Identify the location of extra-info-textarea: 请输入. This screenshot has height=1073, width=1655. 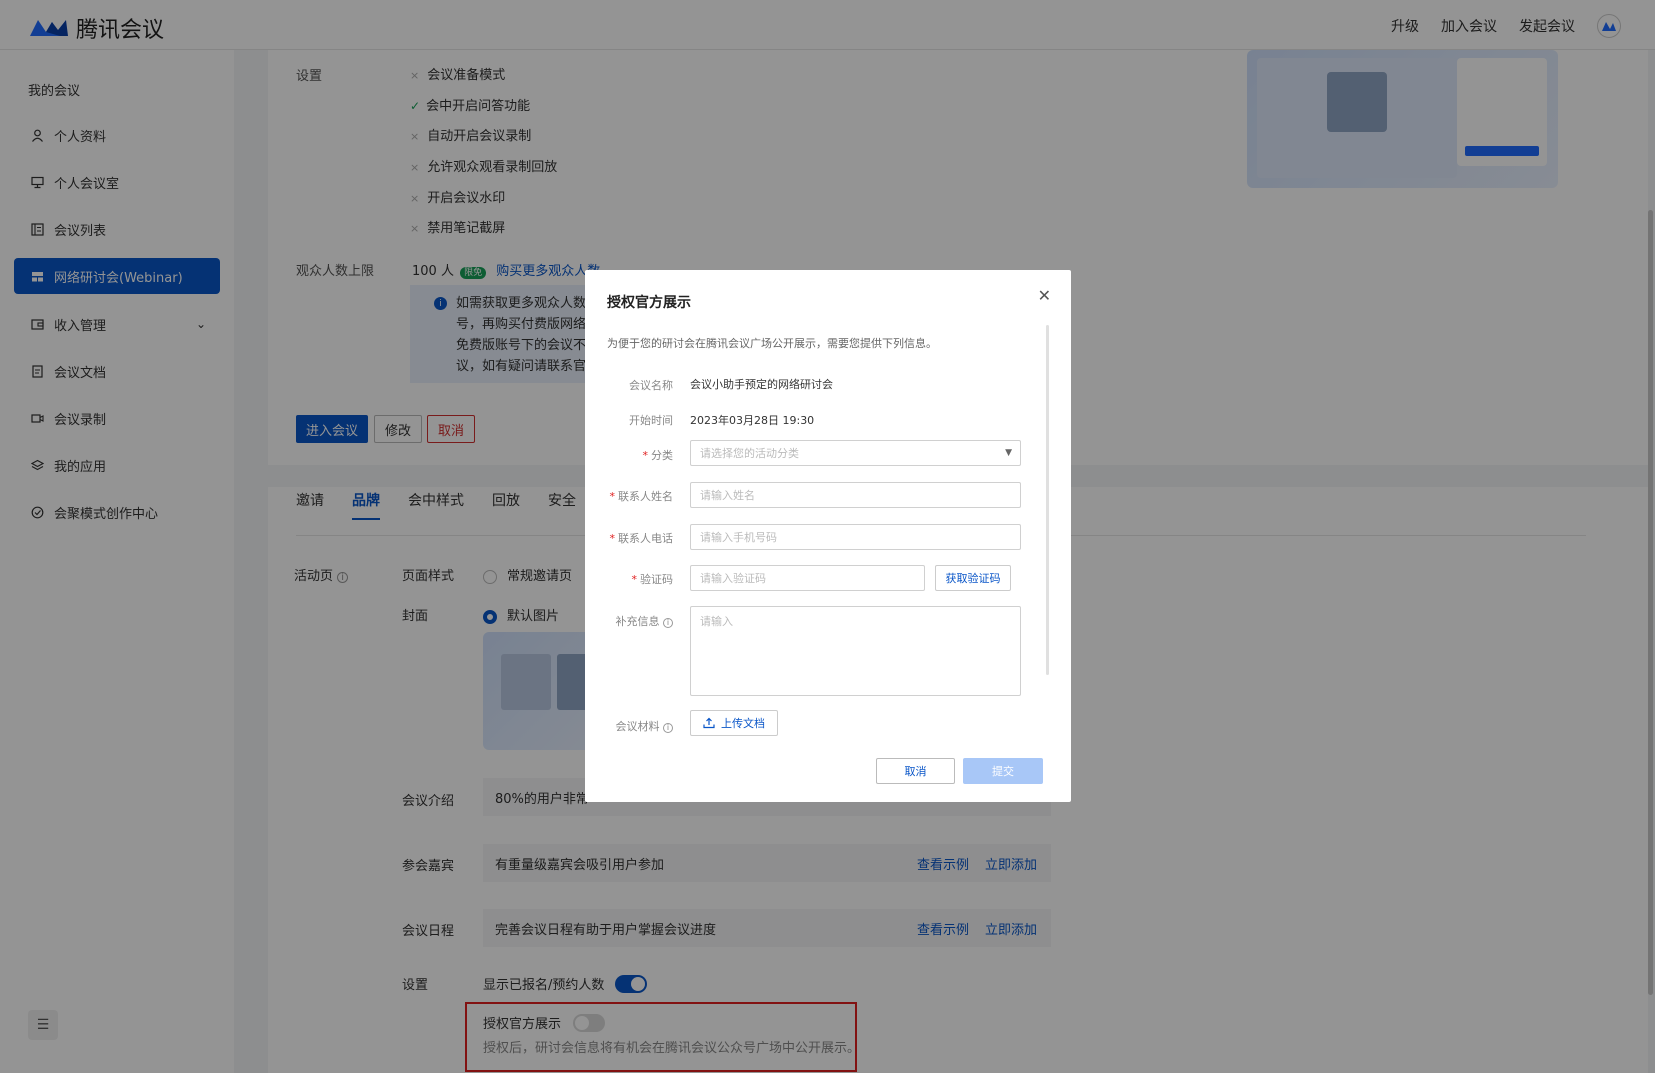
(855, 651).